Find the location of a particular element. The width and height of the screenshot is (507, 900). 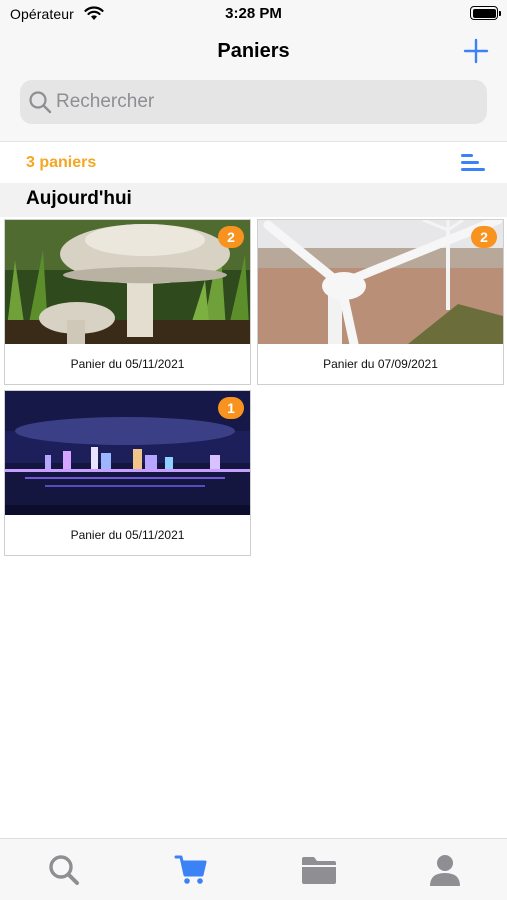

cart-icon is located at coordinates (190, 869).